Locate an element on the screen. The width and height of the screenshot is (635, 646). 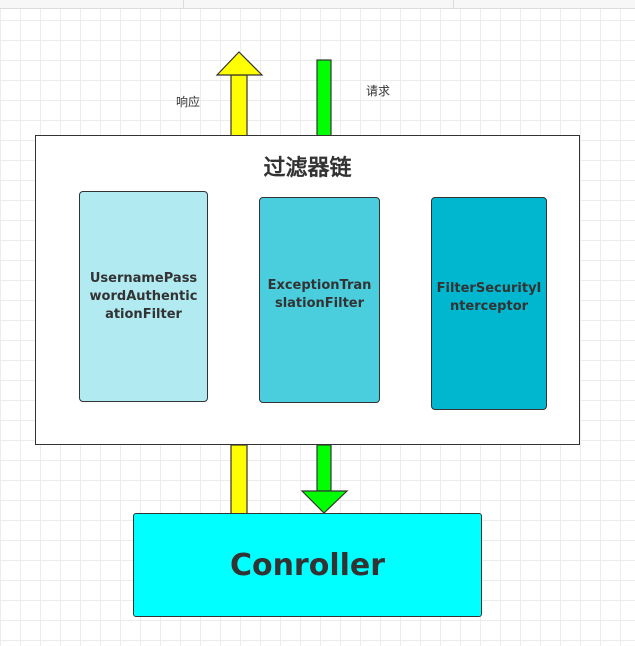
controller-label: Conroller is located at coordinates (307, 565).